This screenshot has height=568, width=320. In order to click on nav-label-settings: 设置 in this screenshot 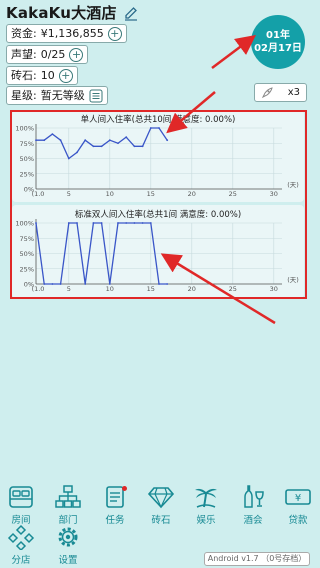, I will do `click(68, 560)`.